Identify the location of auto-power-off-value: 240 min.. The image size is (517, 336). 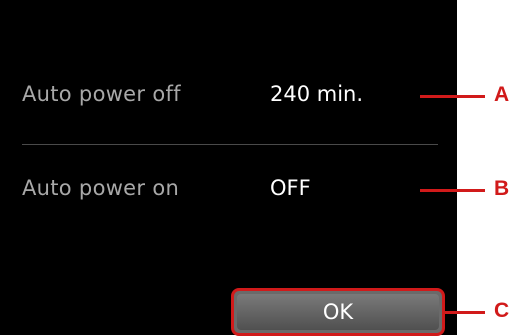
(316, 94).